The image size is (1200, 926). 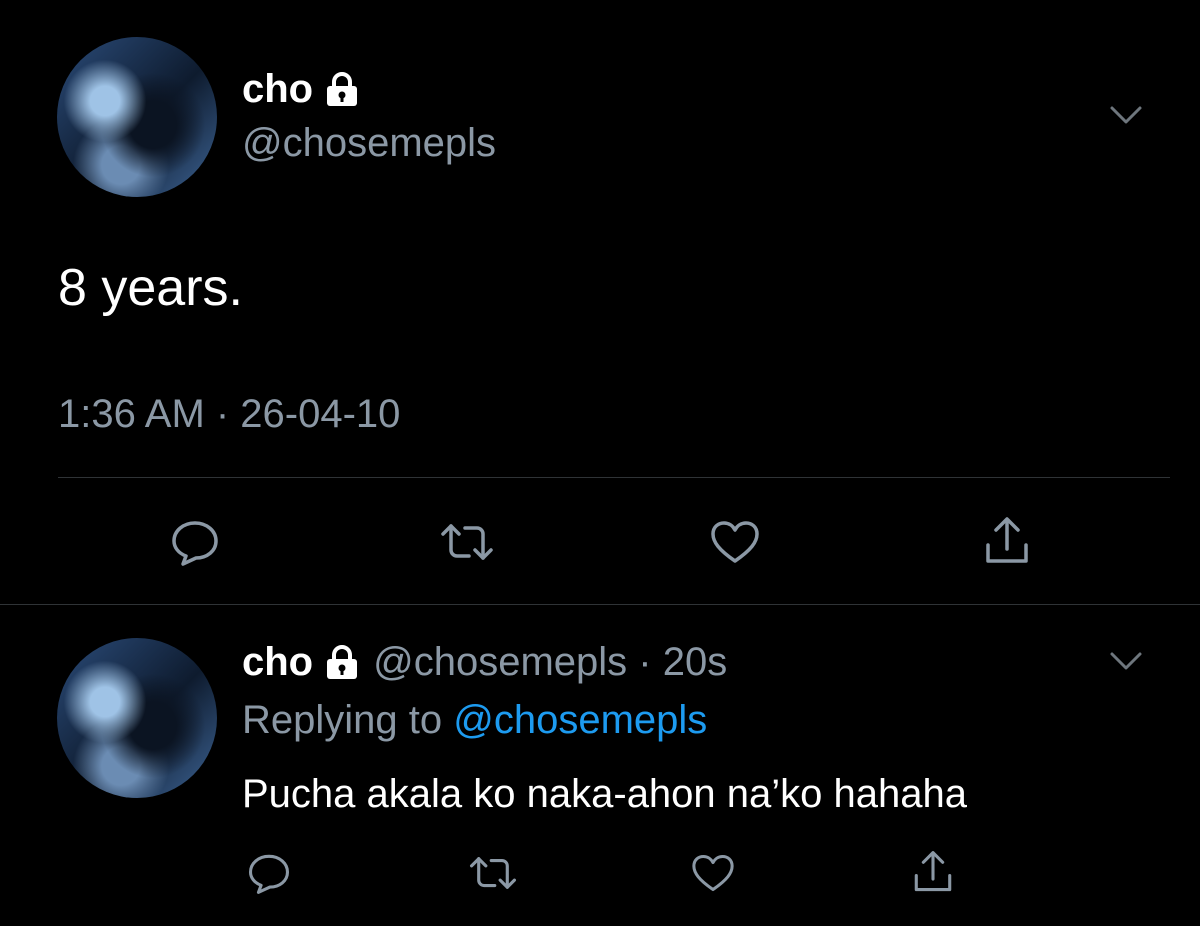 What do you see at coordinates (604, 794) in the screenshot?
I see `reply-text: Pucha akala ko naka-ahon na’ko hahaha` at bounding box center [604, 794].